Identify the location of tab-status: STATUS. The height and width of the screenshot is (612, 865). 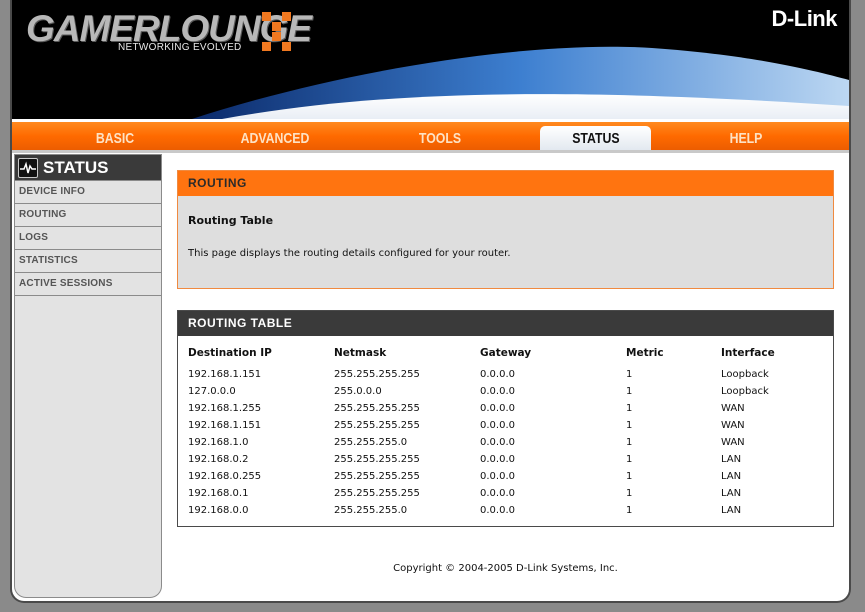
(595, 139).